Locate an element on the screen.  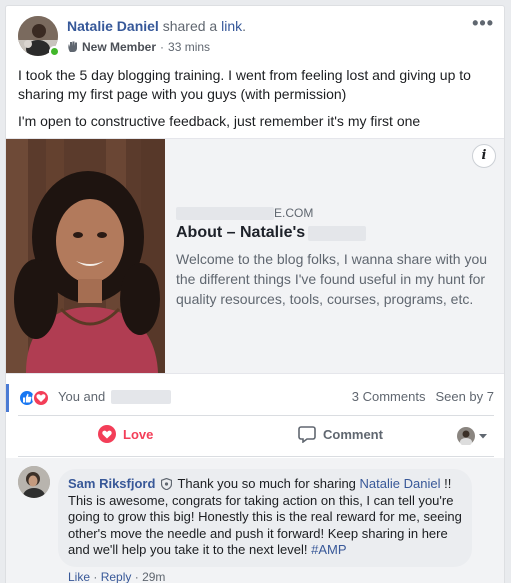
link-title: About – Natalie's is located at coordinates (271, 233).